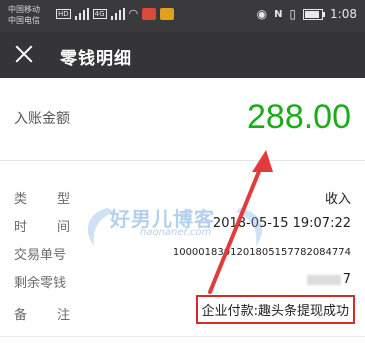  Describe the element at coordinates (182, 225) in the screenshot. I see `detail-row-time: 时间 2018-05-15 19:07:22` at that location.